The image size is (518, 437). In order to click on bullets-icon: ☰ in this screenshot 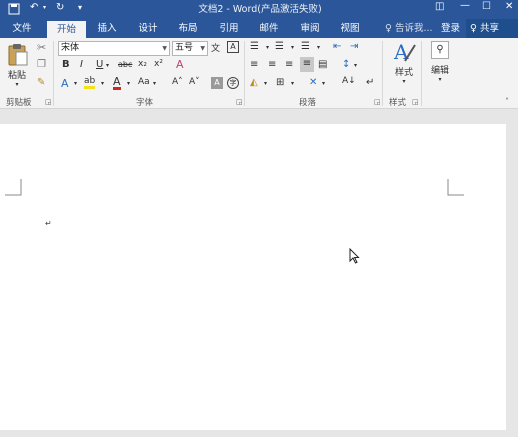, I will do `click(254, 46)`.